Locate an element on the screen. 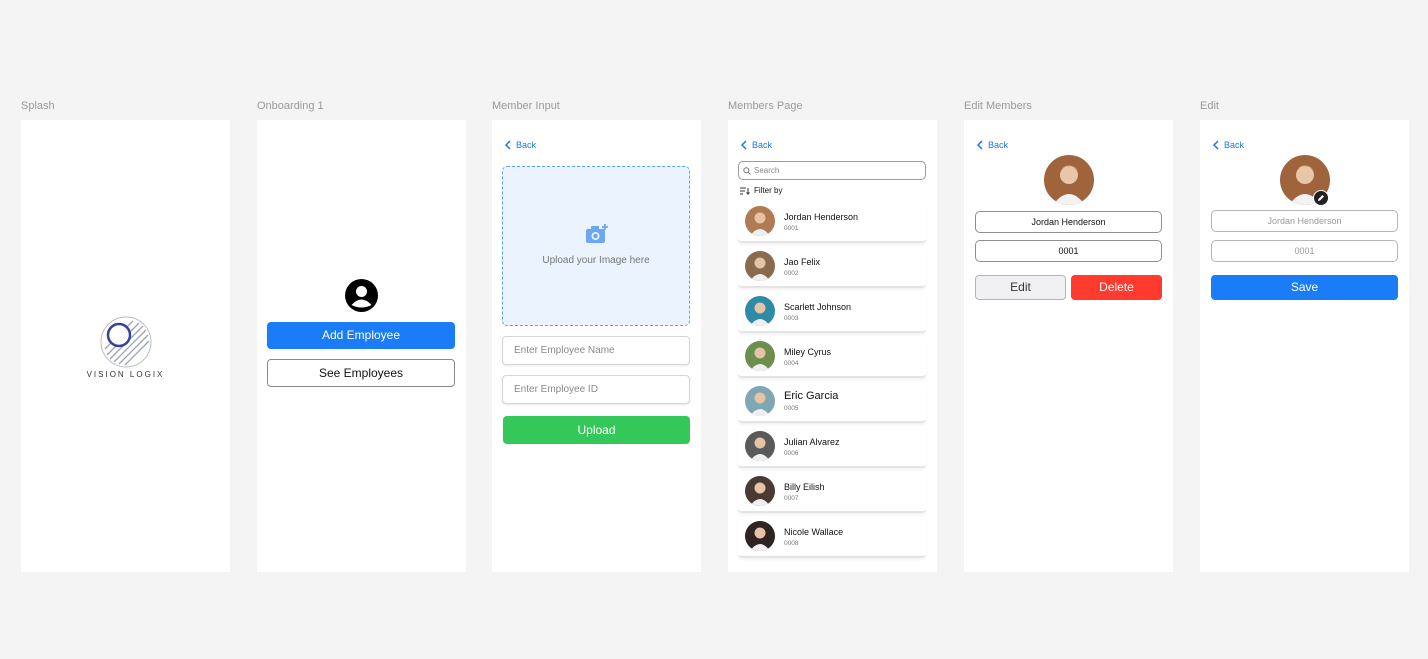 The height and width of the screenshot is (659, 1428). splash-screen: VISION LOGIX is located at coordinates (125, 346).